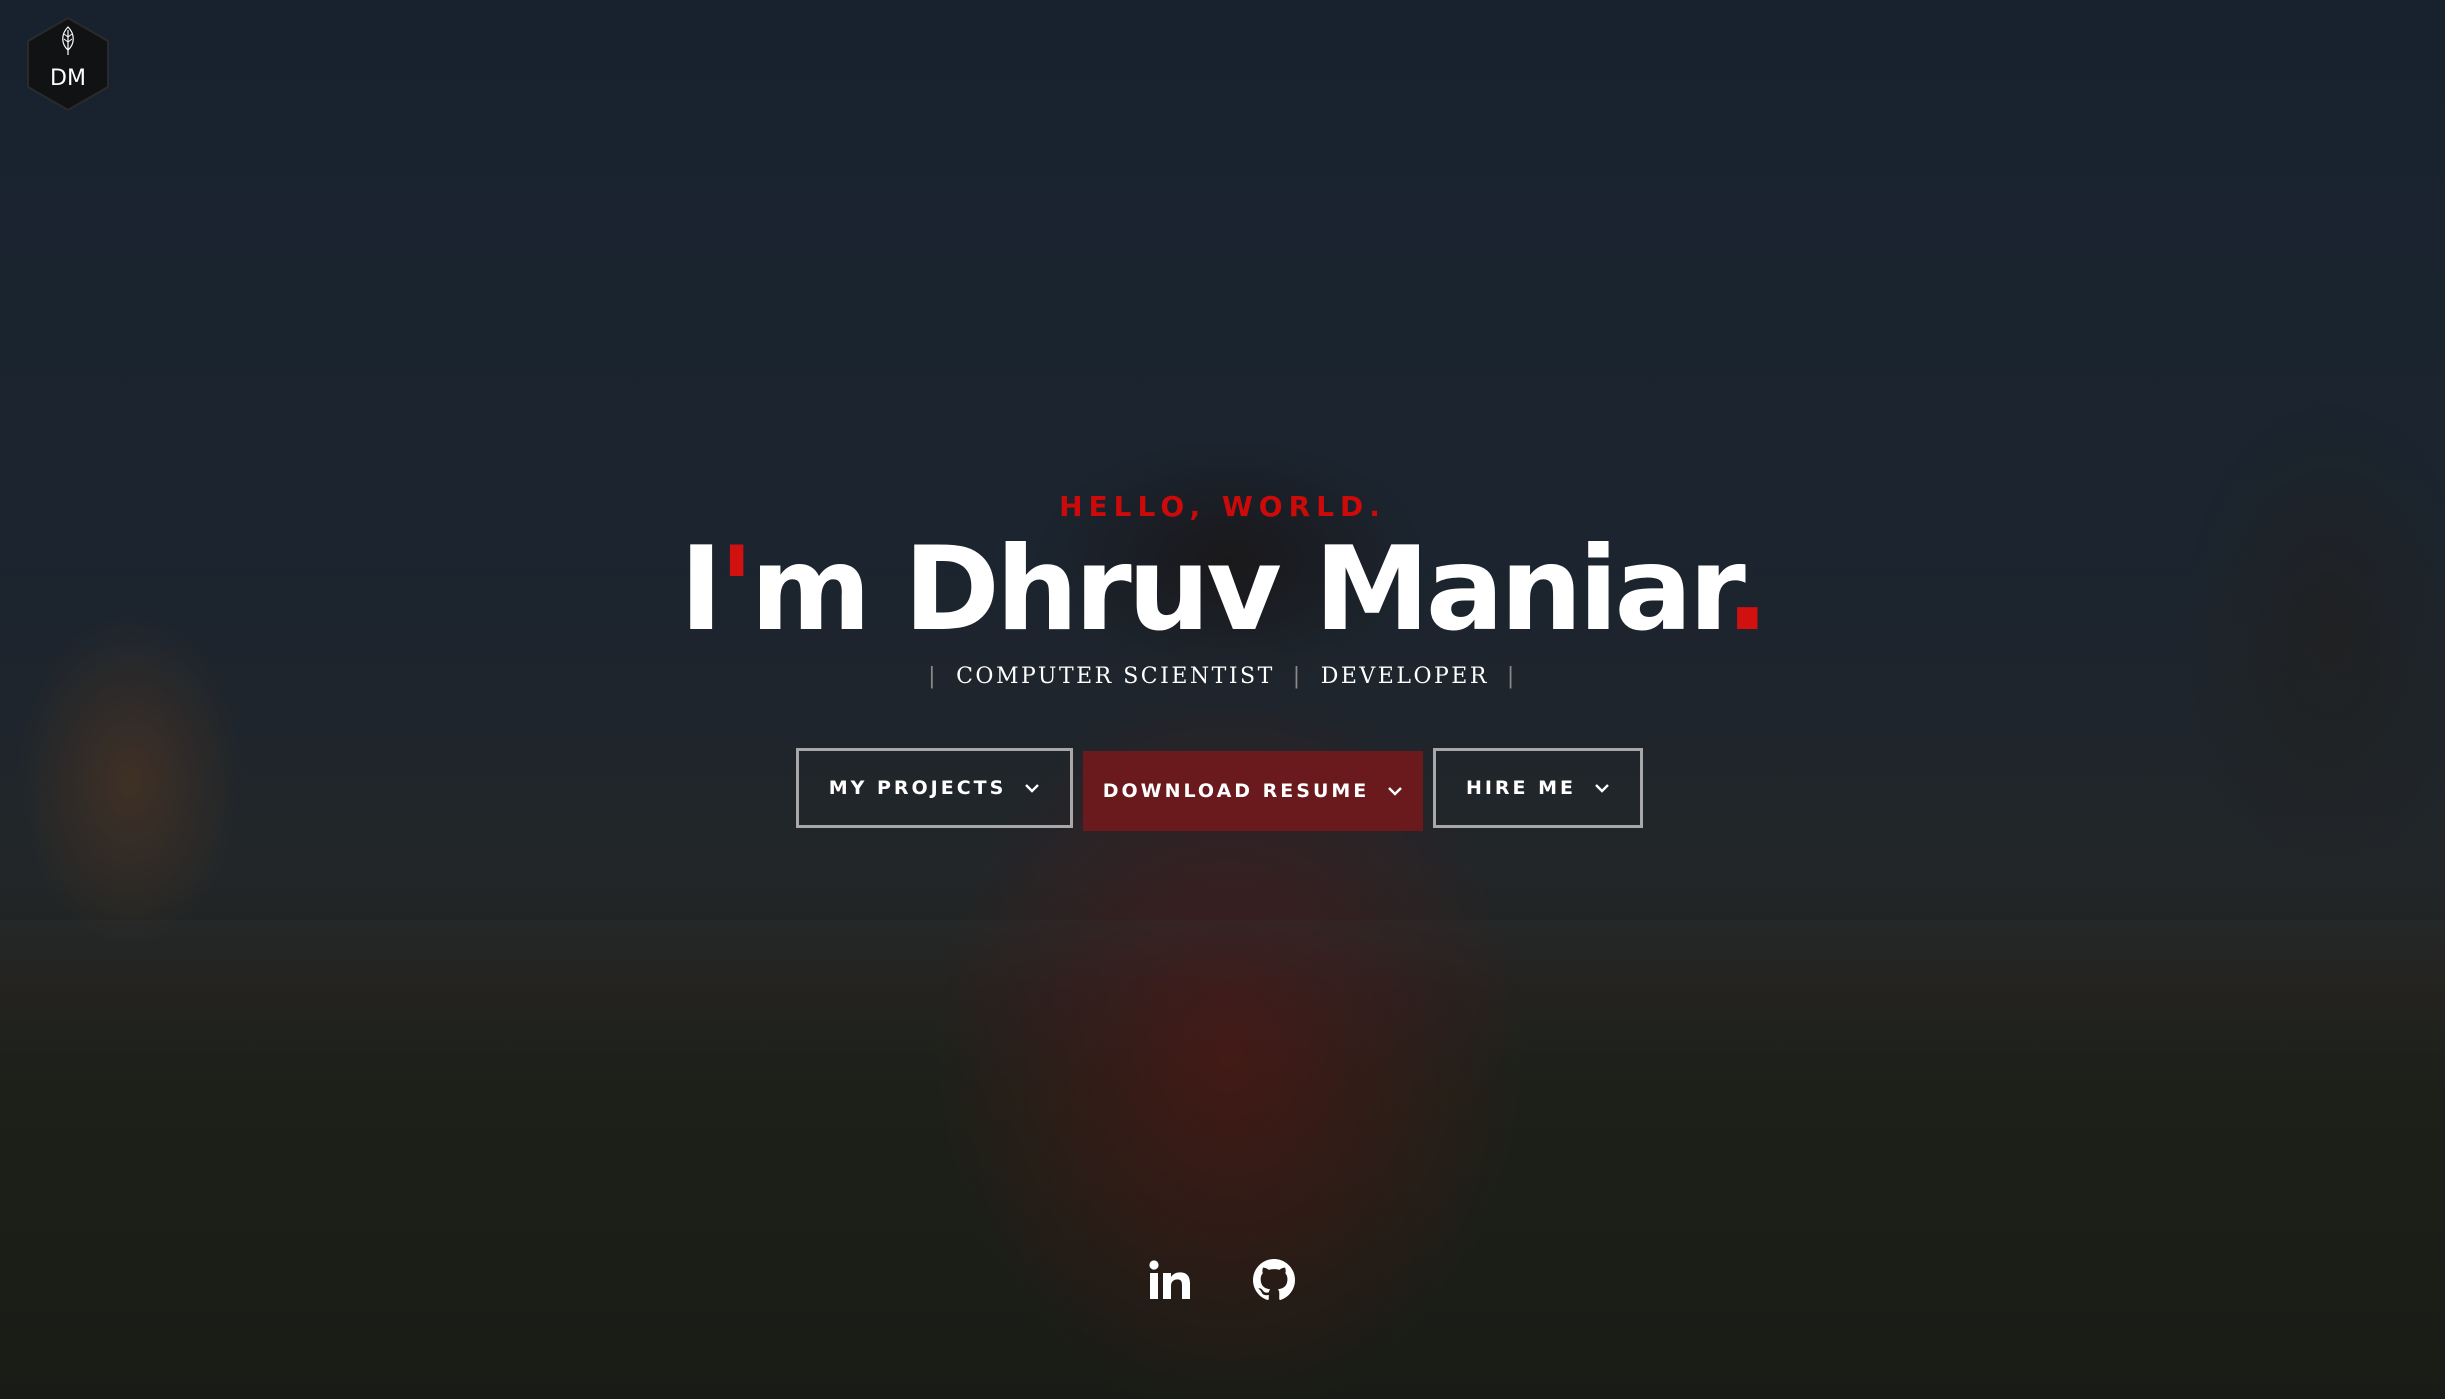 The image size is (2445, 1399). I want to click on headline-name: m Dhruv Maniar, so click(1239, 589).